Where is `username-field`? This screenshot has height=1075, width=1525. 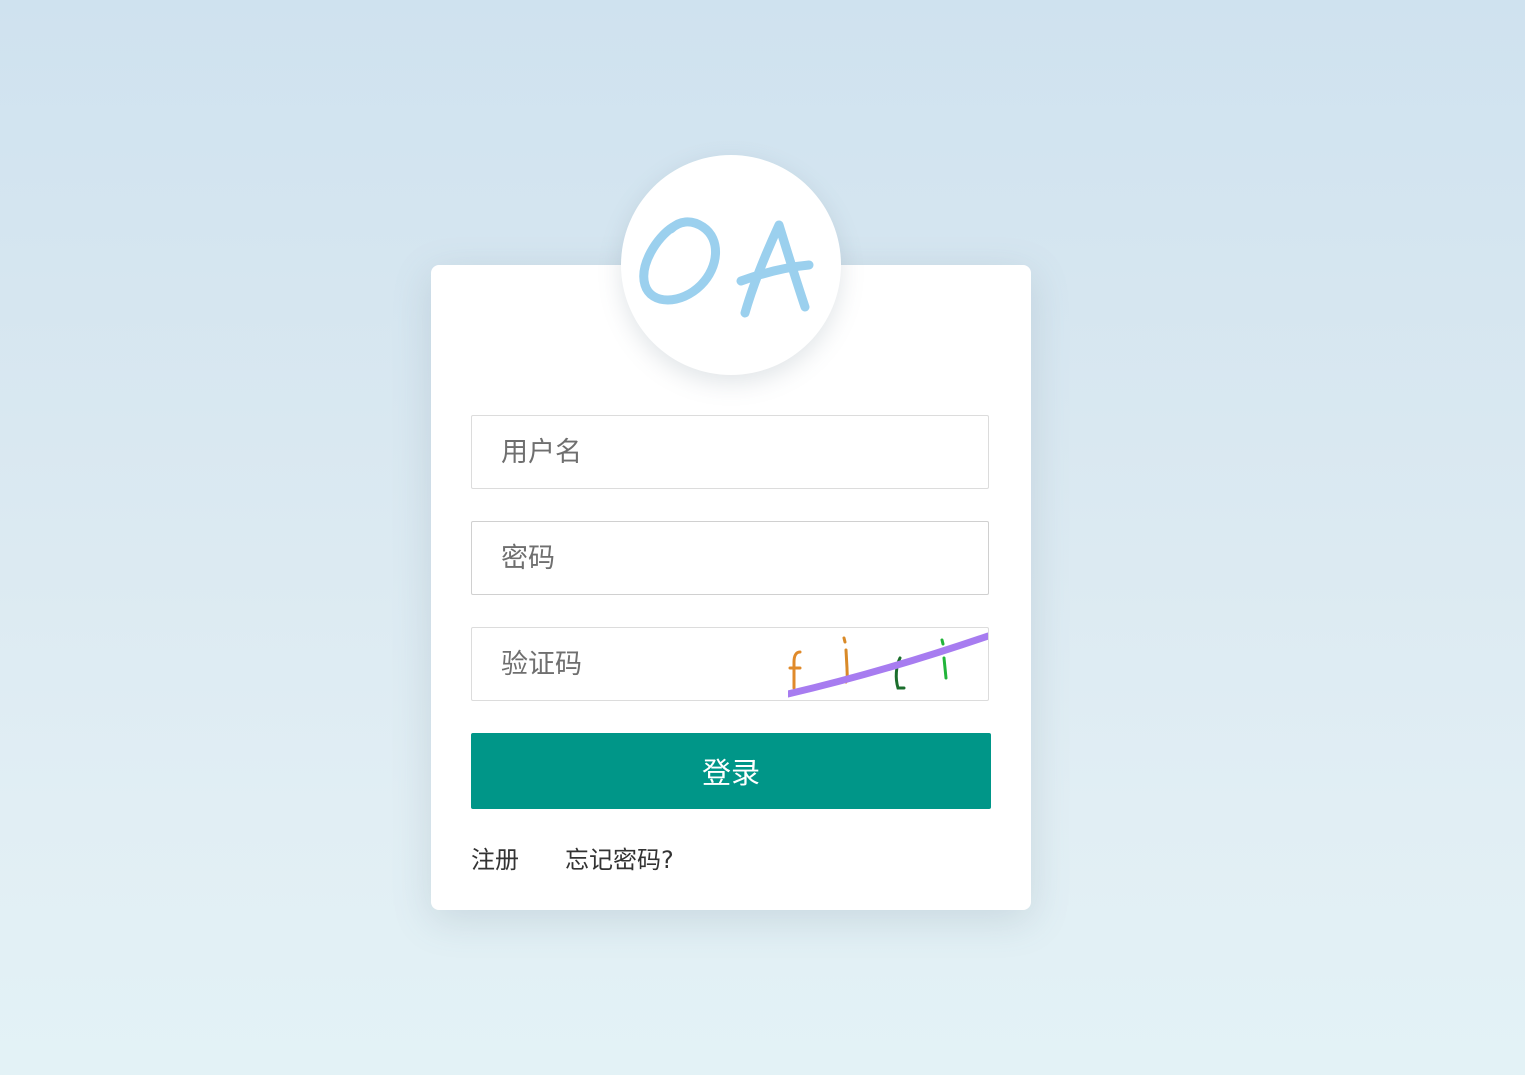
username-field is located at coordinates (730, 452).